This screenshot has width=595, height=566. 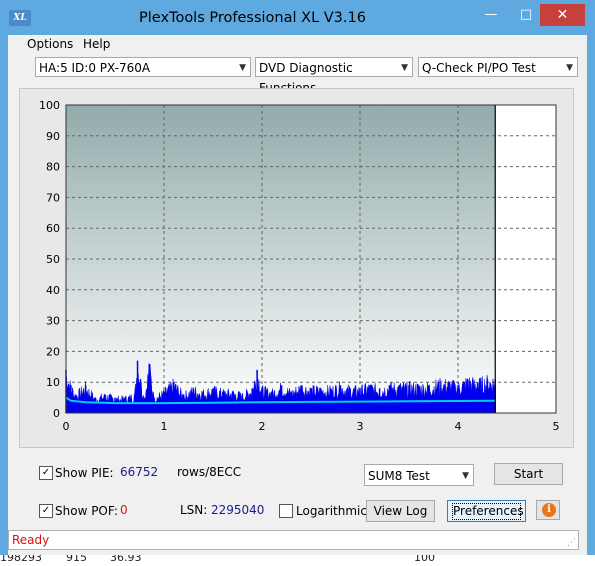 What do you see at coordinates (53, 321) in the screenshot?
I see `y-tick-label: 30` at bounding box center [53, 321].